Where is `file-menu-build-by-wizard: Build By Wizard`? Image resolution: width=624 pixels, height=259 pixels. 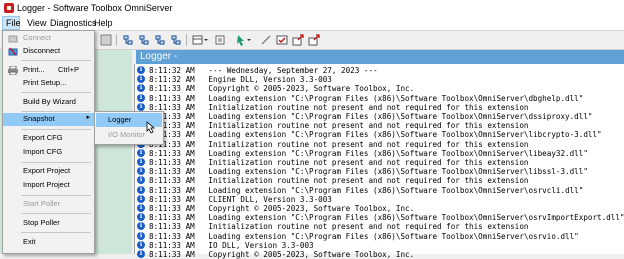
file-menu-build-by-wizard: Build By Wizard is located at coordinates (48, 102).